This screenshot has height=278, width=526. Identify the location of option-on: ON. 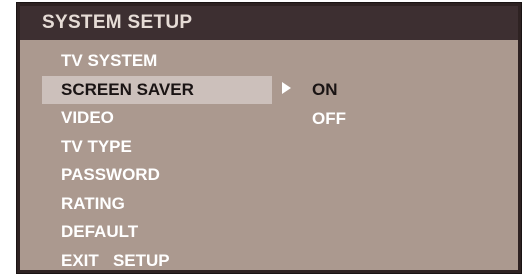
(329, 90).